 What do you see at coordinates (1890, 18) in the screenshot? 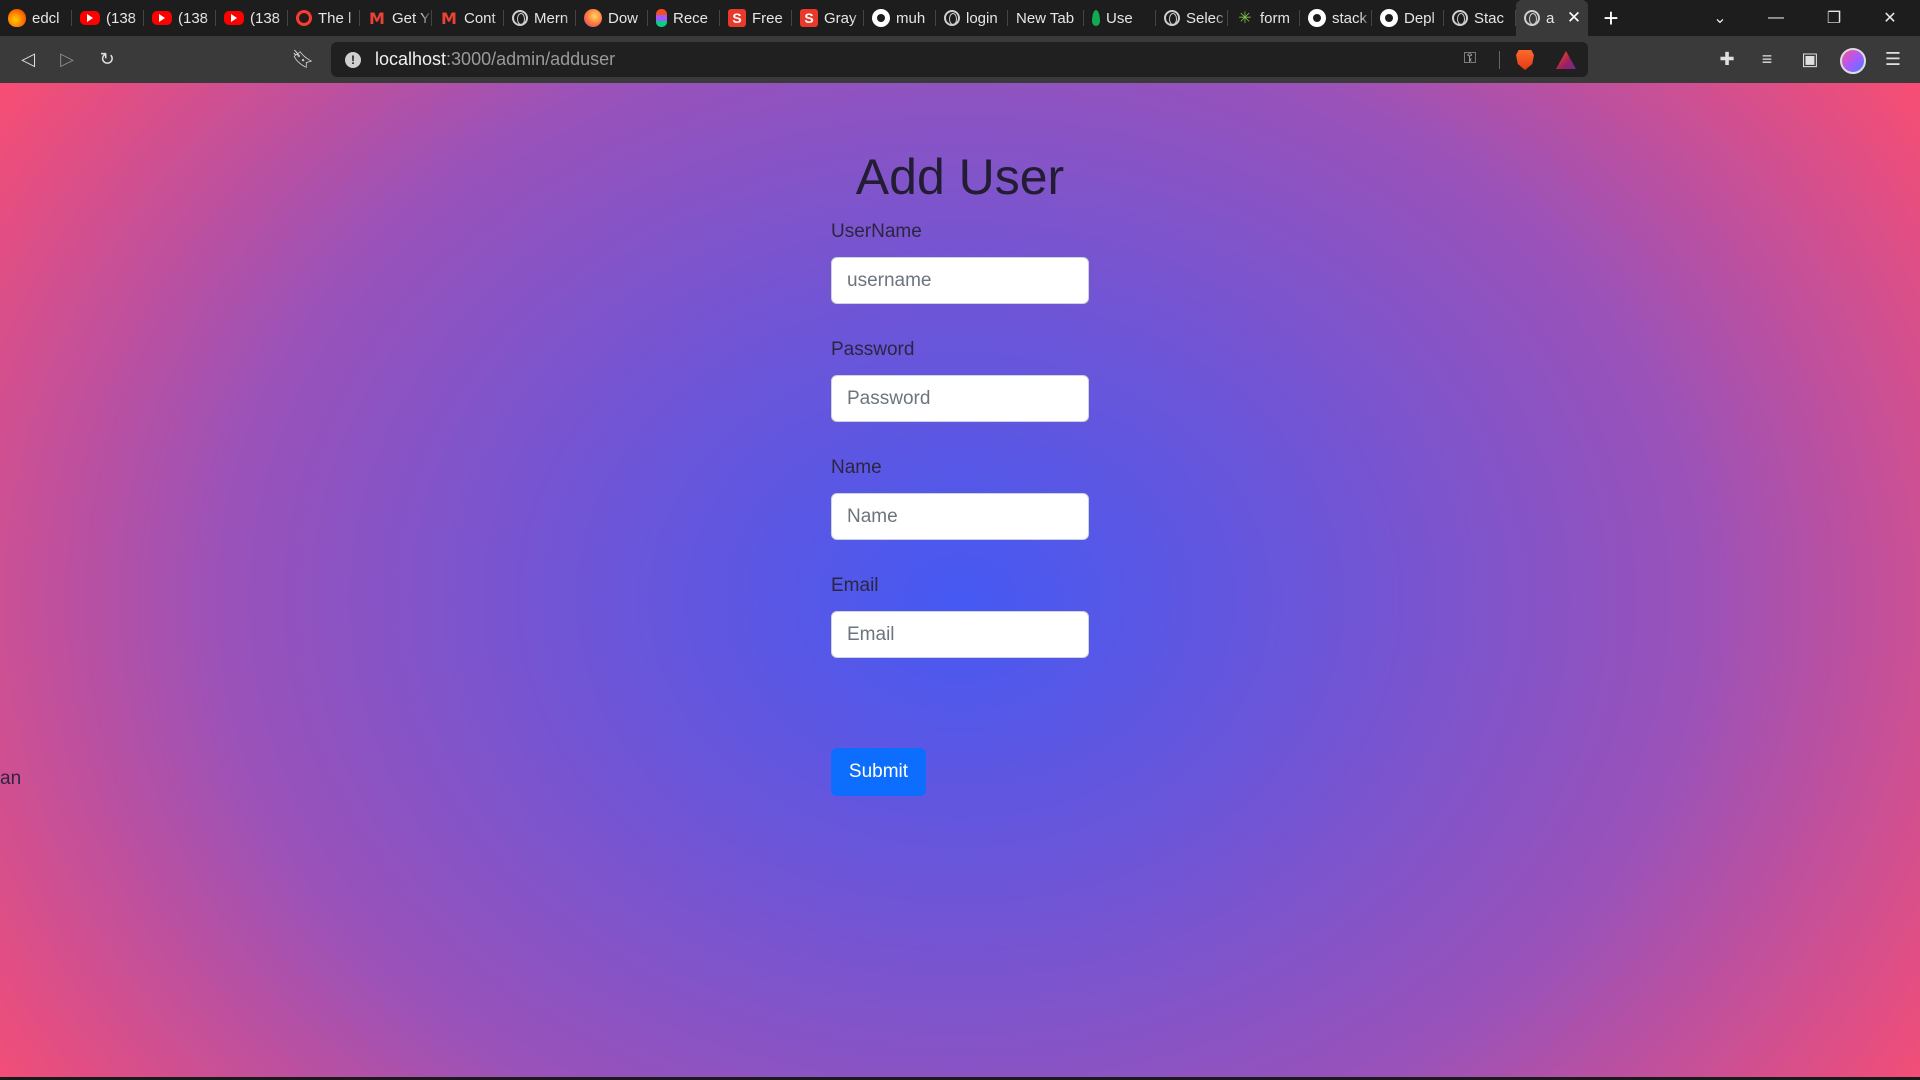
I see `close-window-button: ✕` at bounding box center [1890, 18].